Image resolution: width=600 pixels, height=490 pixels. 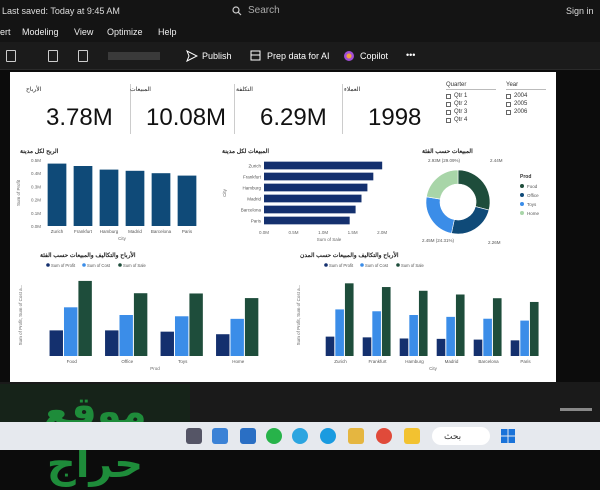 I want to click on windows-start-icon, so click(x=508, y=436).